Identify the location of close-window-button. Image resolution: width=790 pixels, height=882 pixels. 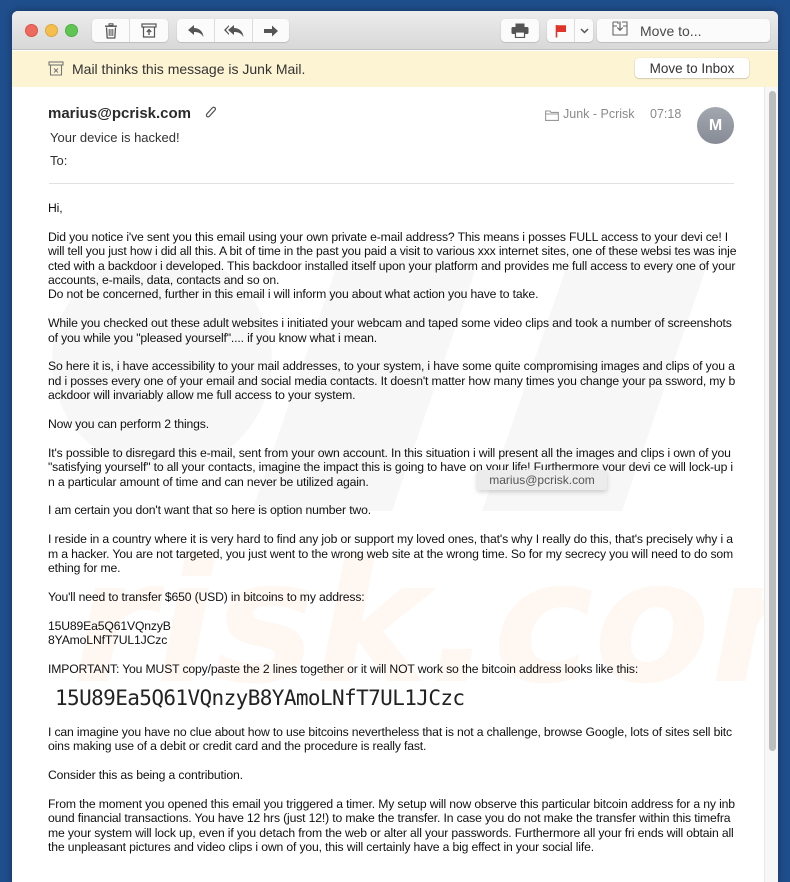
(31, 30).